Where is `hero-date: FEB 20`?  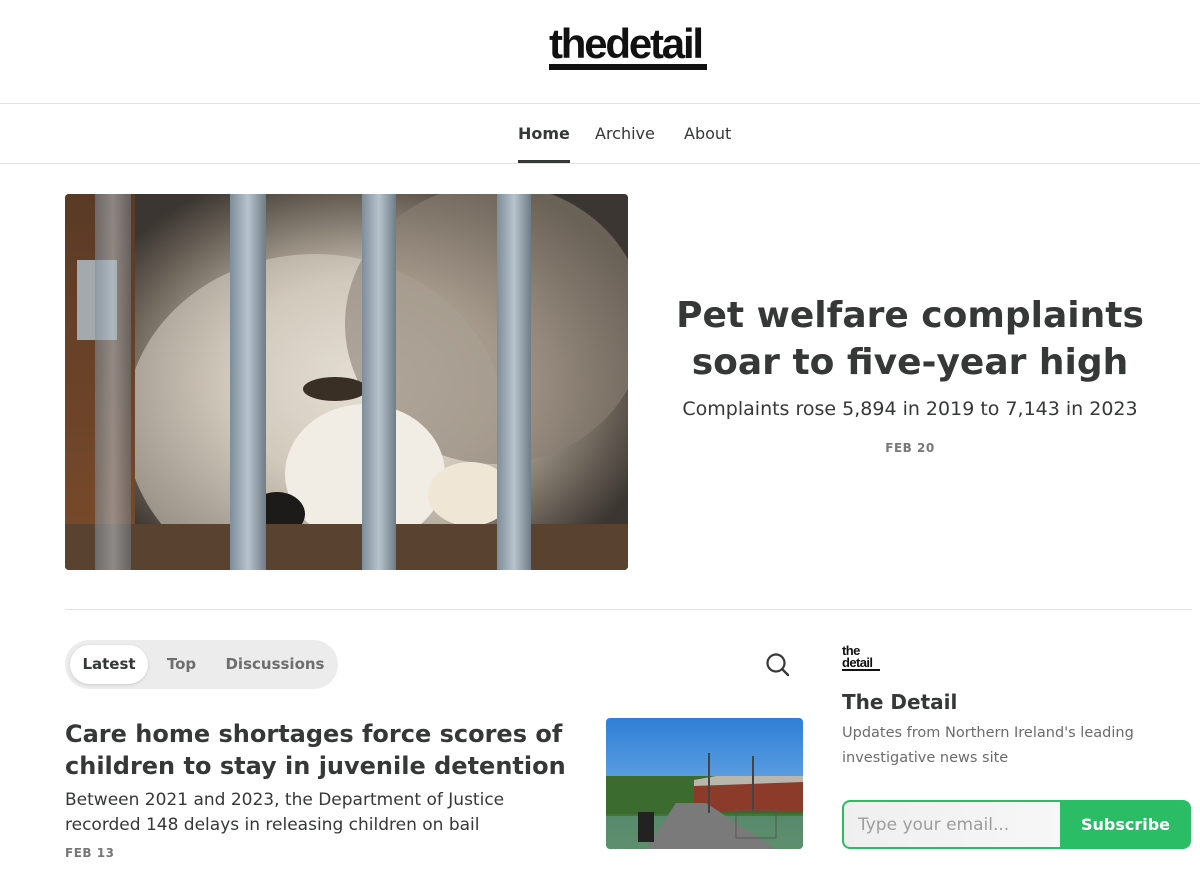
hero-date: FEB 20 is located at coordinates (910, 448).